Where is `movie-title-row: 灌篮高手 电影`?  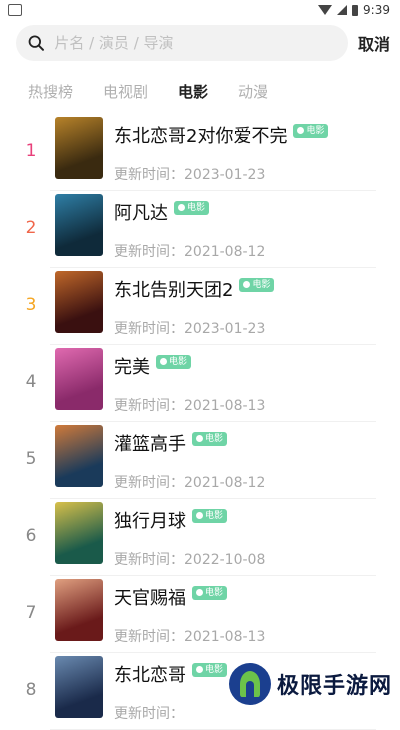 movie-title-row: 灌篮高手 电影 is located at coordinates (171, 443).